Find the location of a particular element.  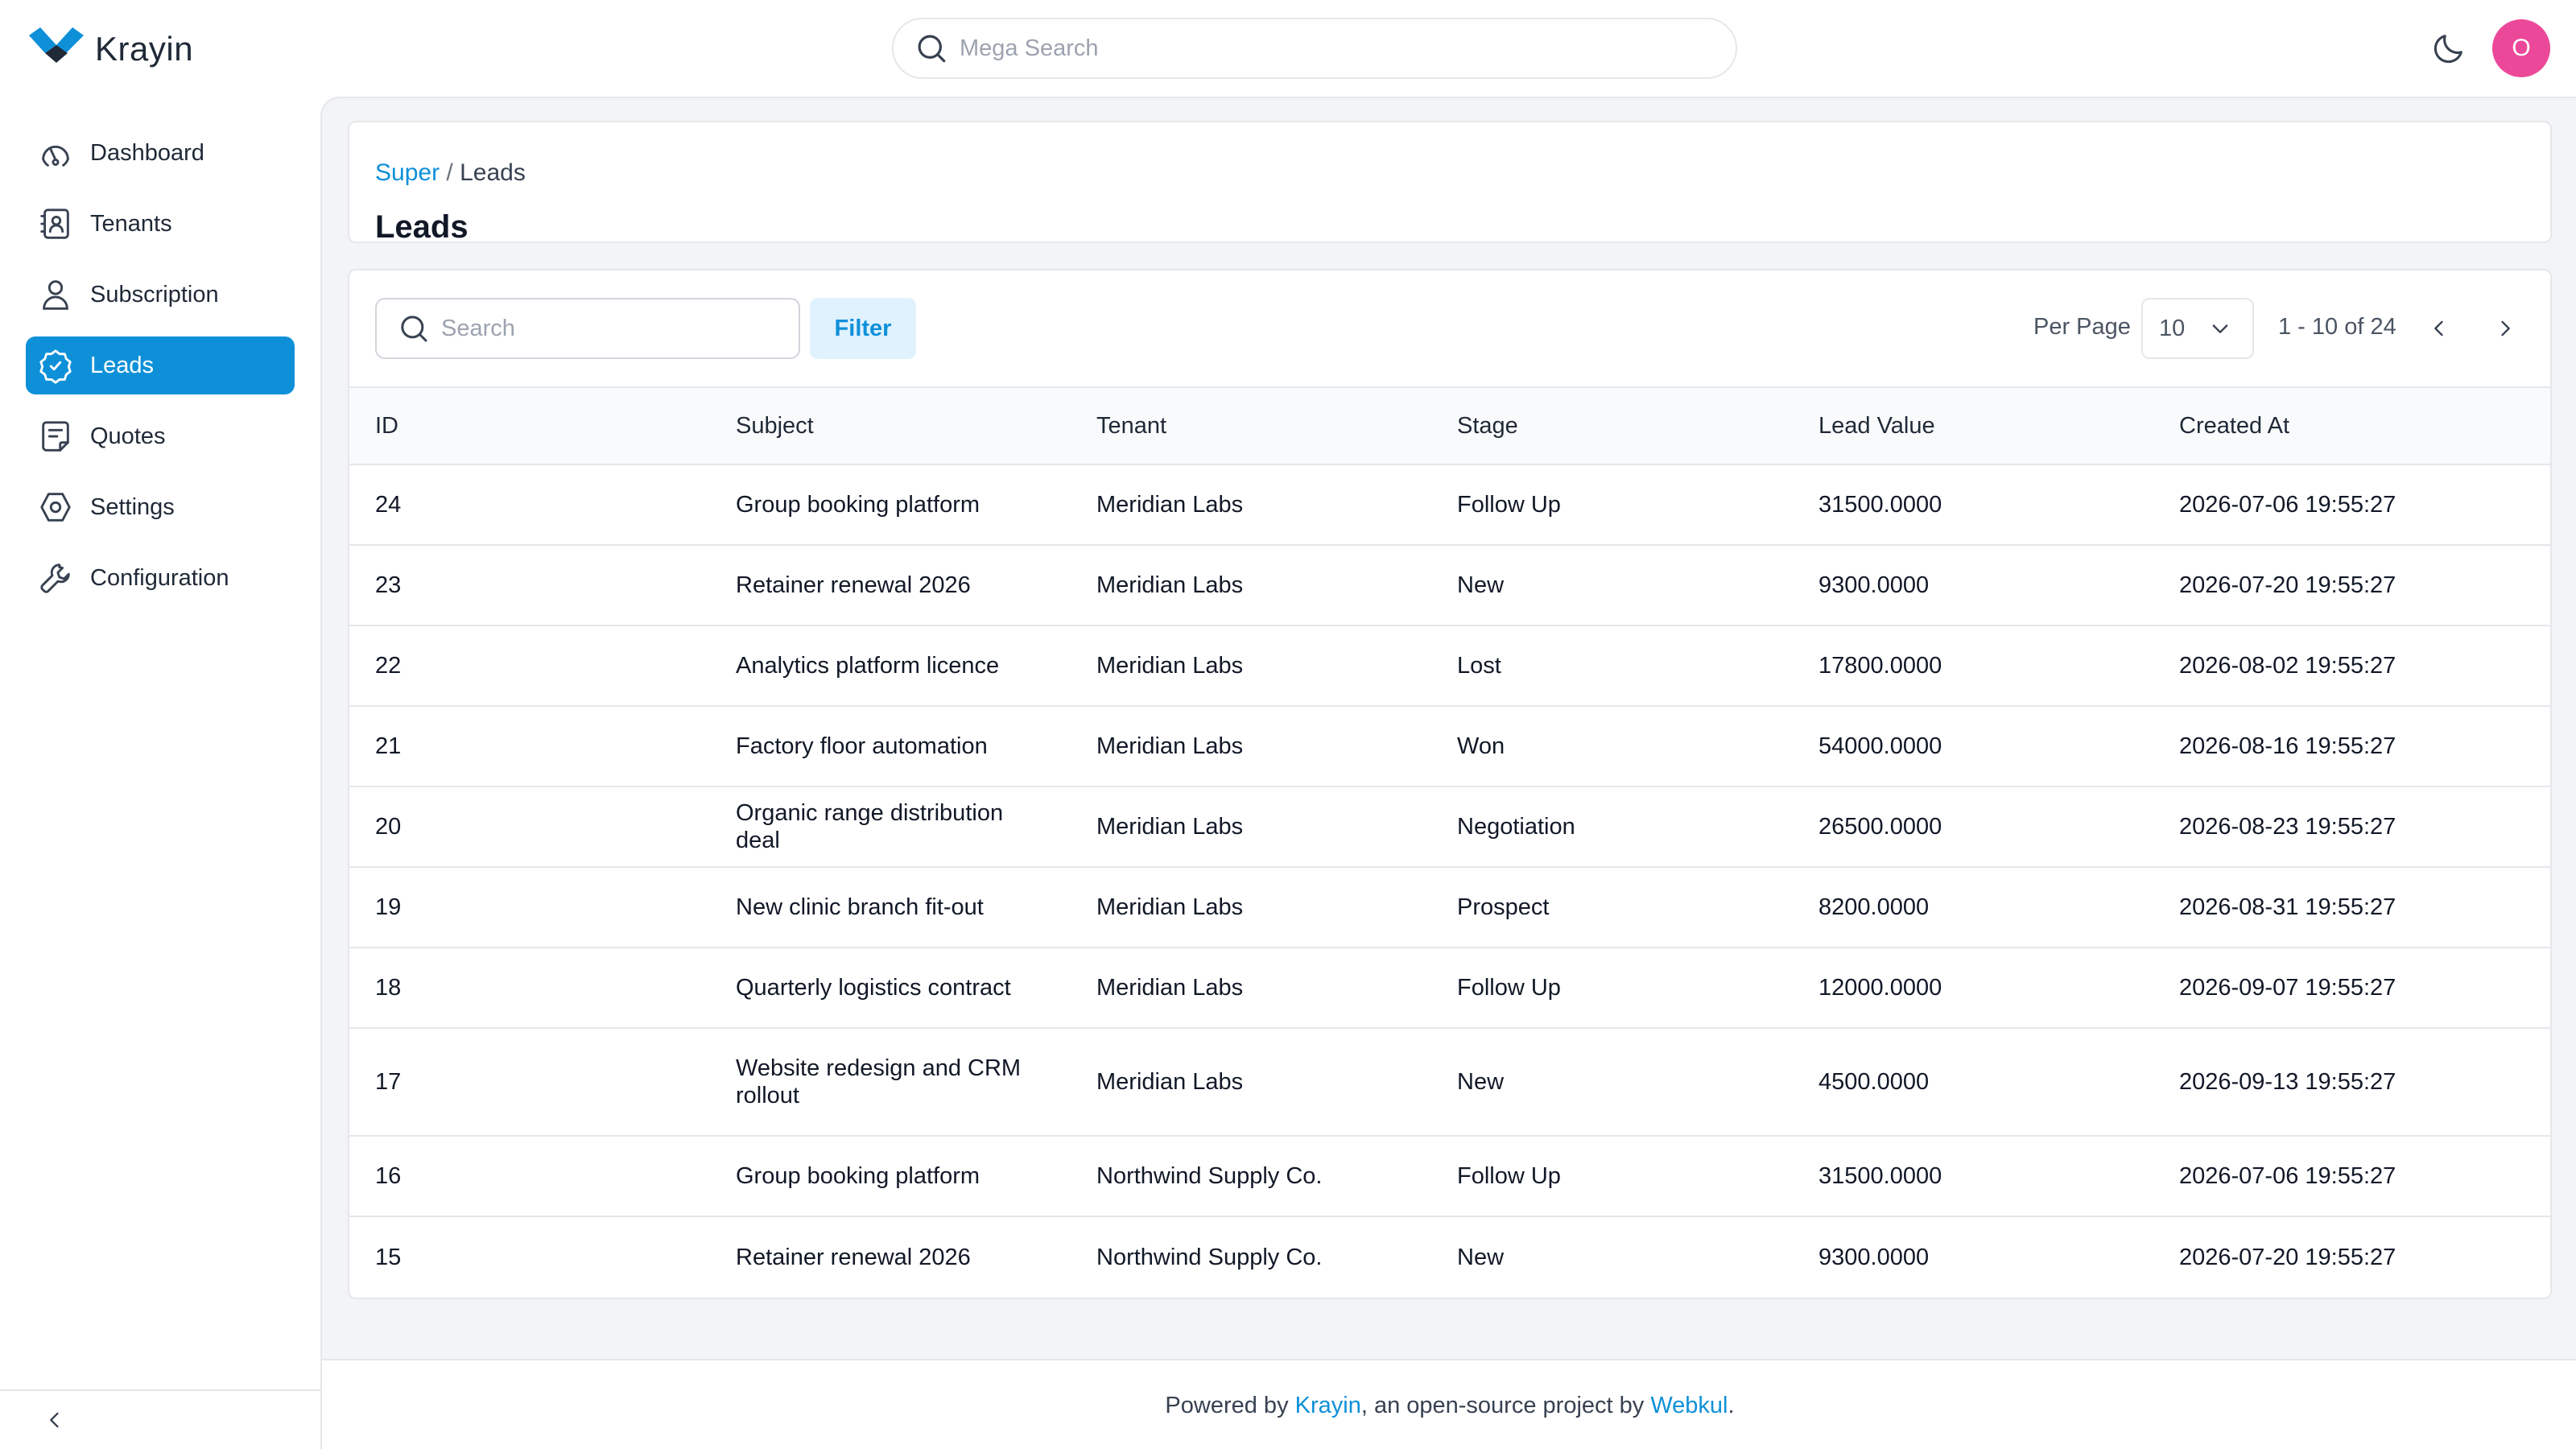

chevron-right-icon is located at coordinates (2505, 328).